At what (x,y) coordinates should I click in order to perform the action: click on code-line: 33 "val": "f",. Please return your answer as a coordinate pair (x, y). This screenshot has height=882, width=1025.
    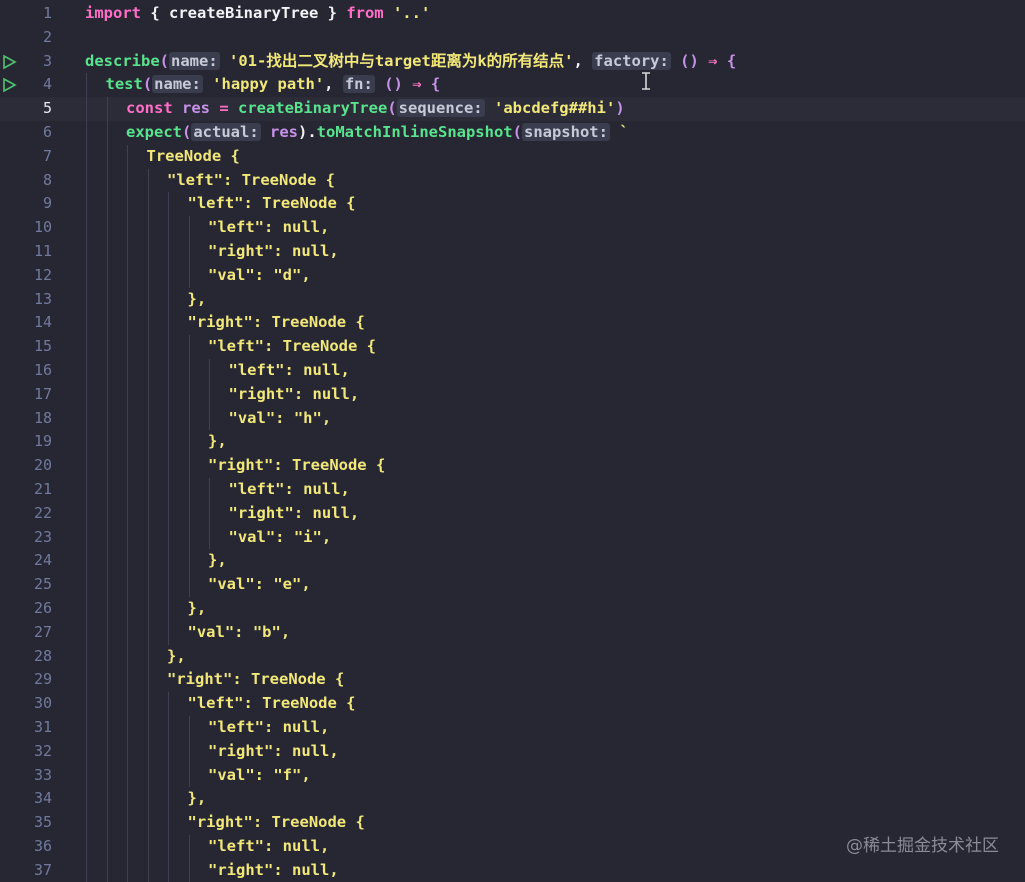
    Looking at the image, I should click on (512, 775).